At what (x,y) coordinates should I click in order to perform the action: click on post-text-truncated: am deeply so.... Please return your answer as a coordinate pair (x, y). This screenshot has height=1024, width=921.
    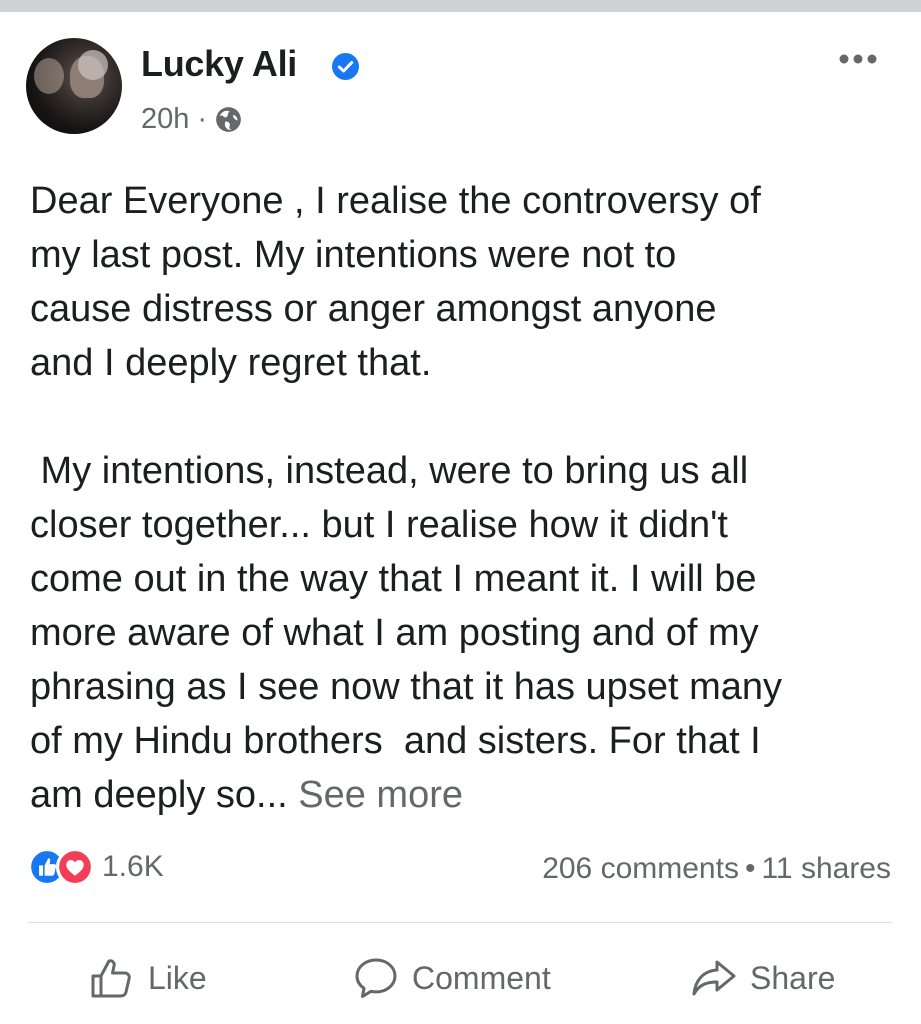
    Looking at the image, I should click on (159, 795).